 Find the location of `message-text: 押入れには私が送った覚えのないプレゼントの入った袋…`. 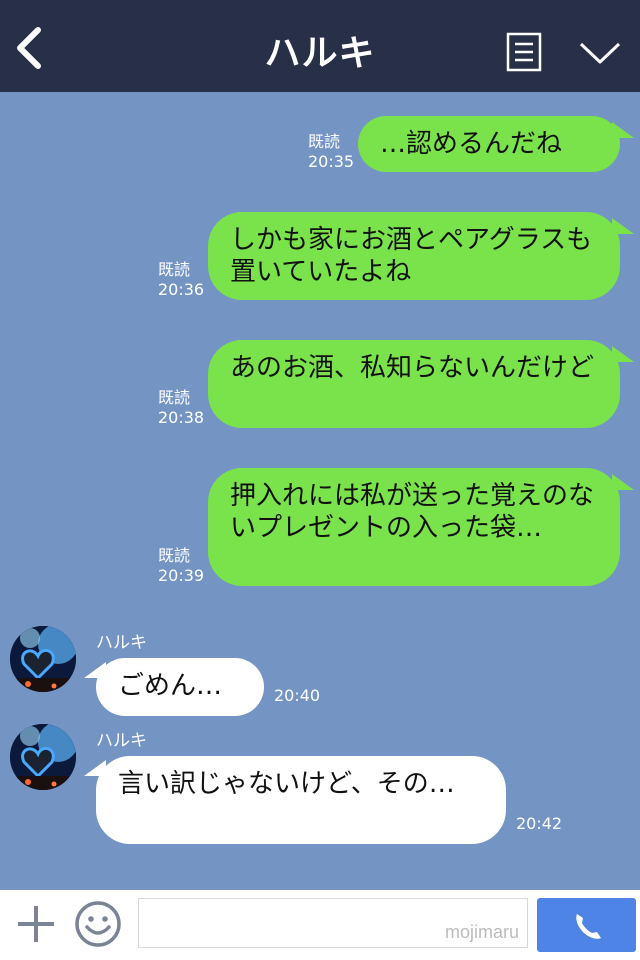

message-text: 押入れには私が送った覚えのないプレゼントの入った袋… is located at coordinates (412, 512).